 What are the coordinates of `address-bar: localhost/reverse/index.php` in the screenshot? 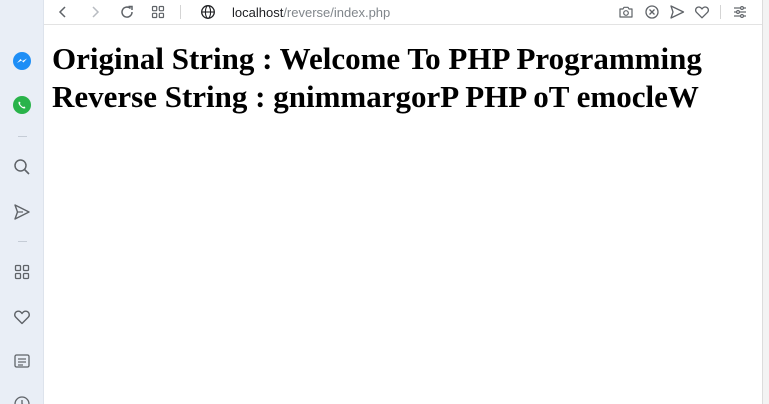 It's located at (432, 12).